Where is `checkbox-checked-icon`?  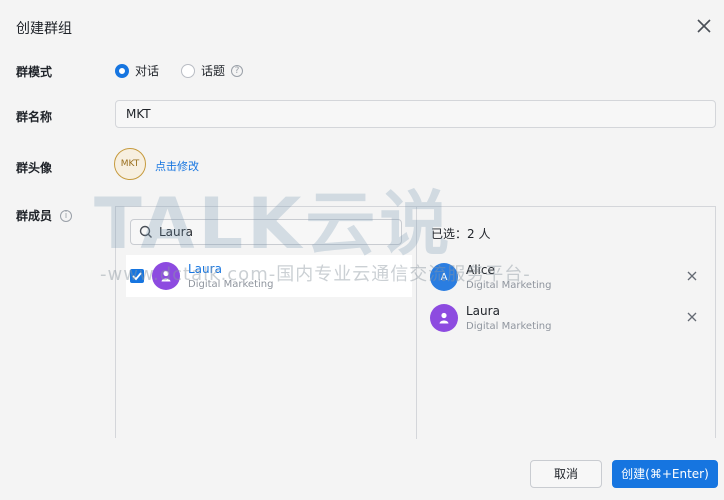
checkbox-checked-icon is located at coordinates (137, 276).